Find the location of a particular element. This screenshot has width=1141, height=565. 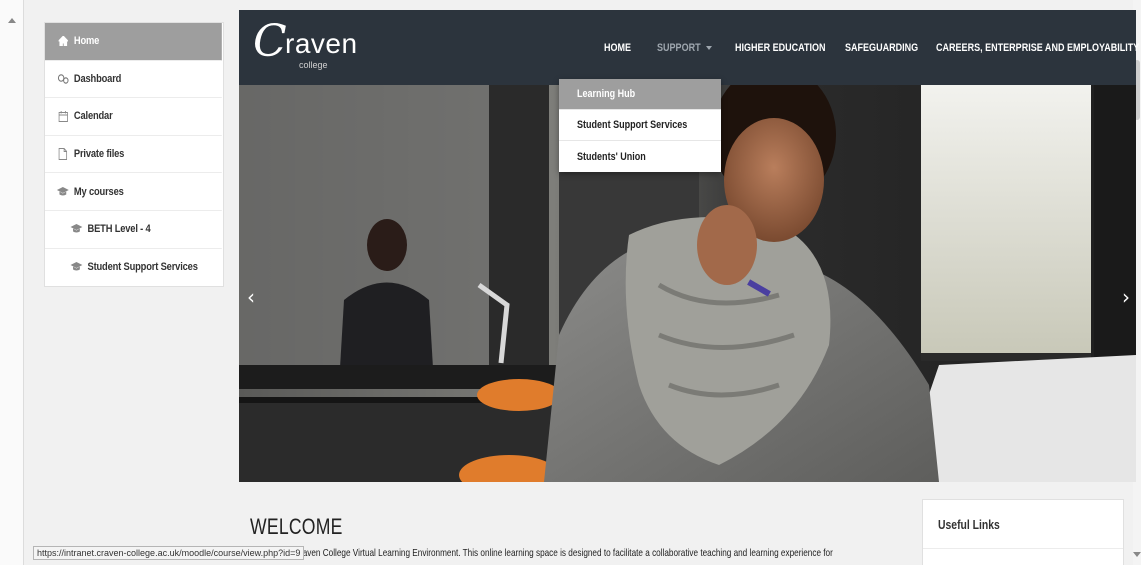

nav-safeguarding-label: SAFEGUARDING is located at coordinates (882, 47).